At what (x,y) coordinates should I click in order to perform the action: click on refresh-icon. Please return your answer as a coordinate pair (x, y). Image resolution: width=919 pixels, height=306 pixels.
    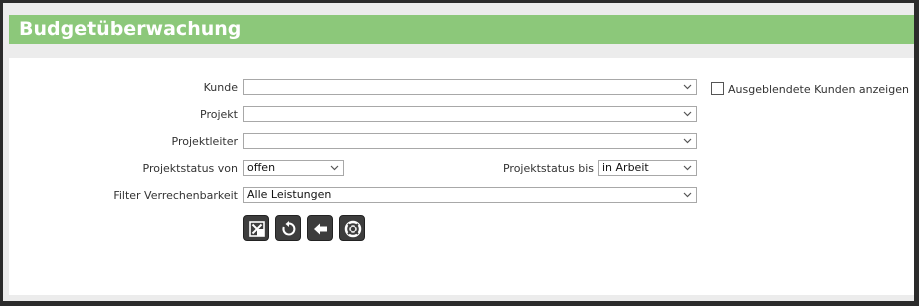
    Looking at the image, I should click on (289, 228).